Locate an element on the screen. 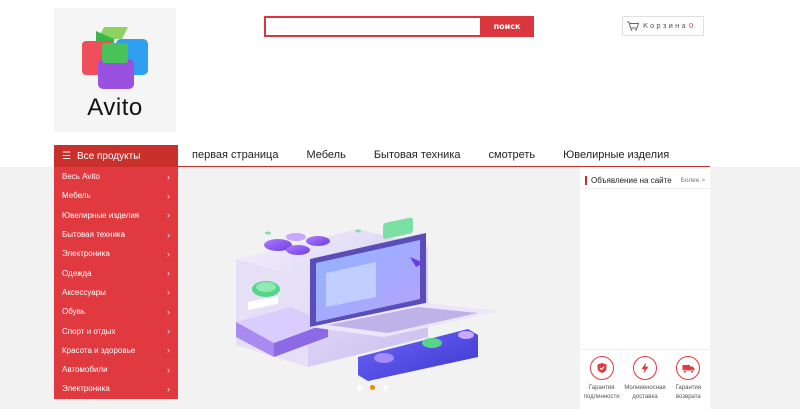 This screenshot has width=800, height=409. guarantee-authenticity: Гарантия подлинности is located at coordinates (602, 382).